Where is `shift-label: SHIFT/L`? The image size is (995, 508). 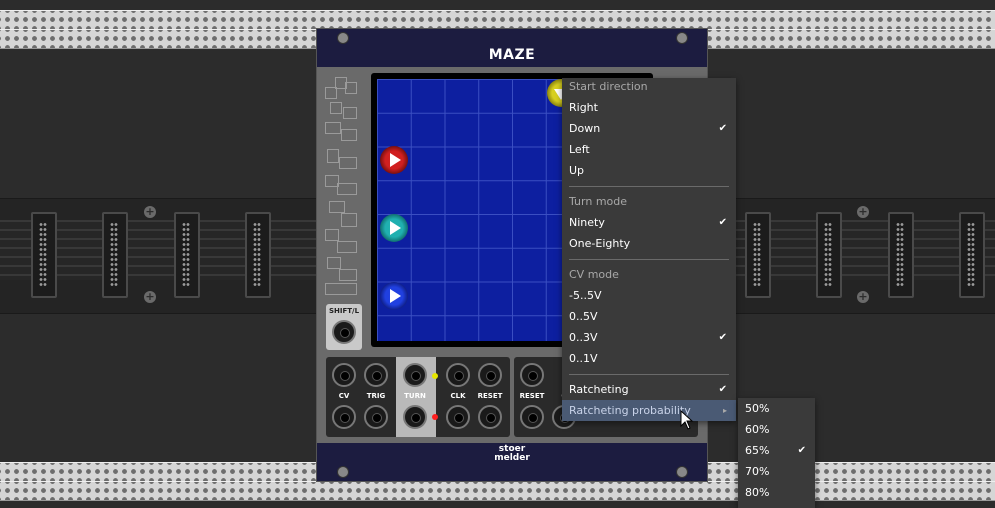 shift-label: SHIFT/L is located at coordinates (344, 311).